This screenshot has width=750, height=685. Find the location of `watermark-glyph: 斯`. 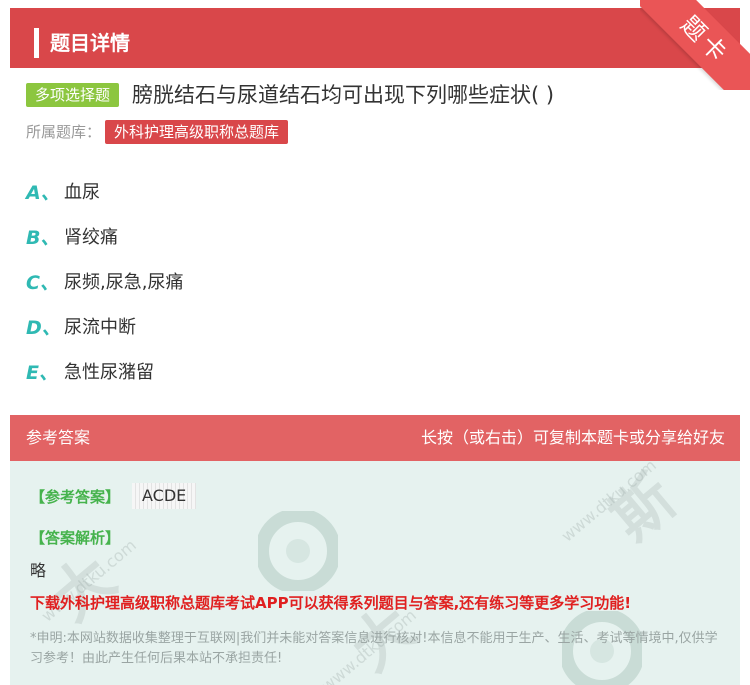

watermark-glyph: 斯 is located at coordinates (644, 508).